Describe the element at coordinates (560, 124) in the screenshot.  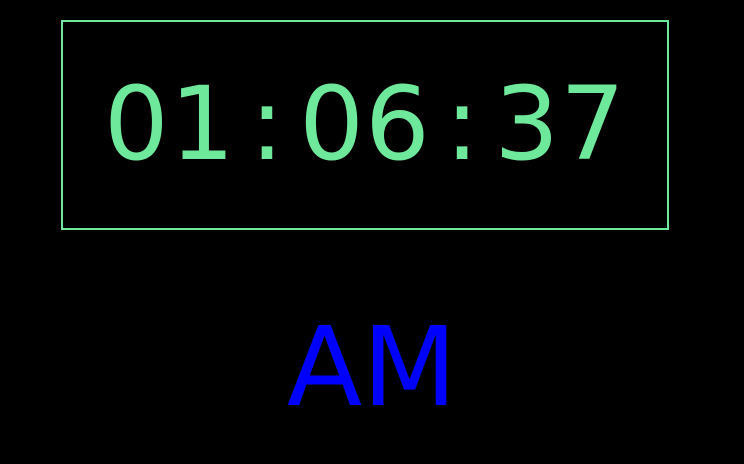
I see `seconds-value: 37` at that location.